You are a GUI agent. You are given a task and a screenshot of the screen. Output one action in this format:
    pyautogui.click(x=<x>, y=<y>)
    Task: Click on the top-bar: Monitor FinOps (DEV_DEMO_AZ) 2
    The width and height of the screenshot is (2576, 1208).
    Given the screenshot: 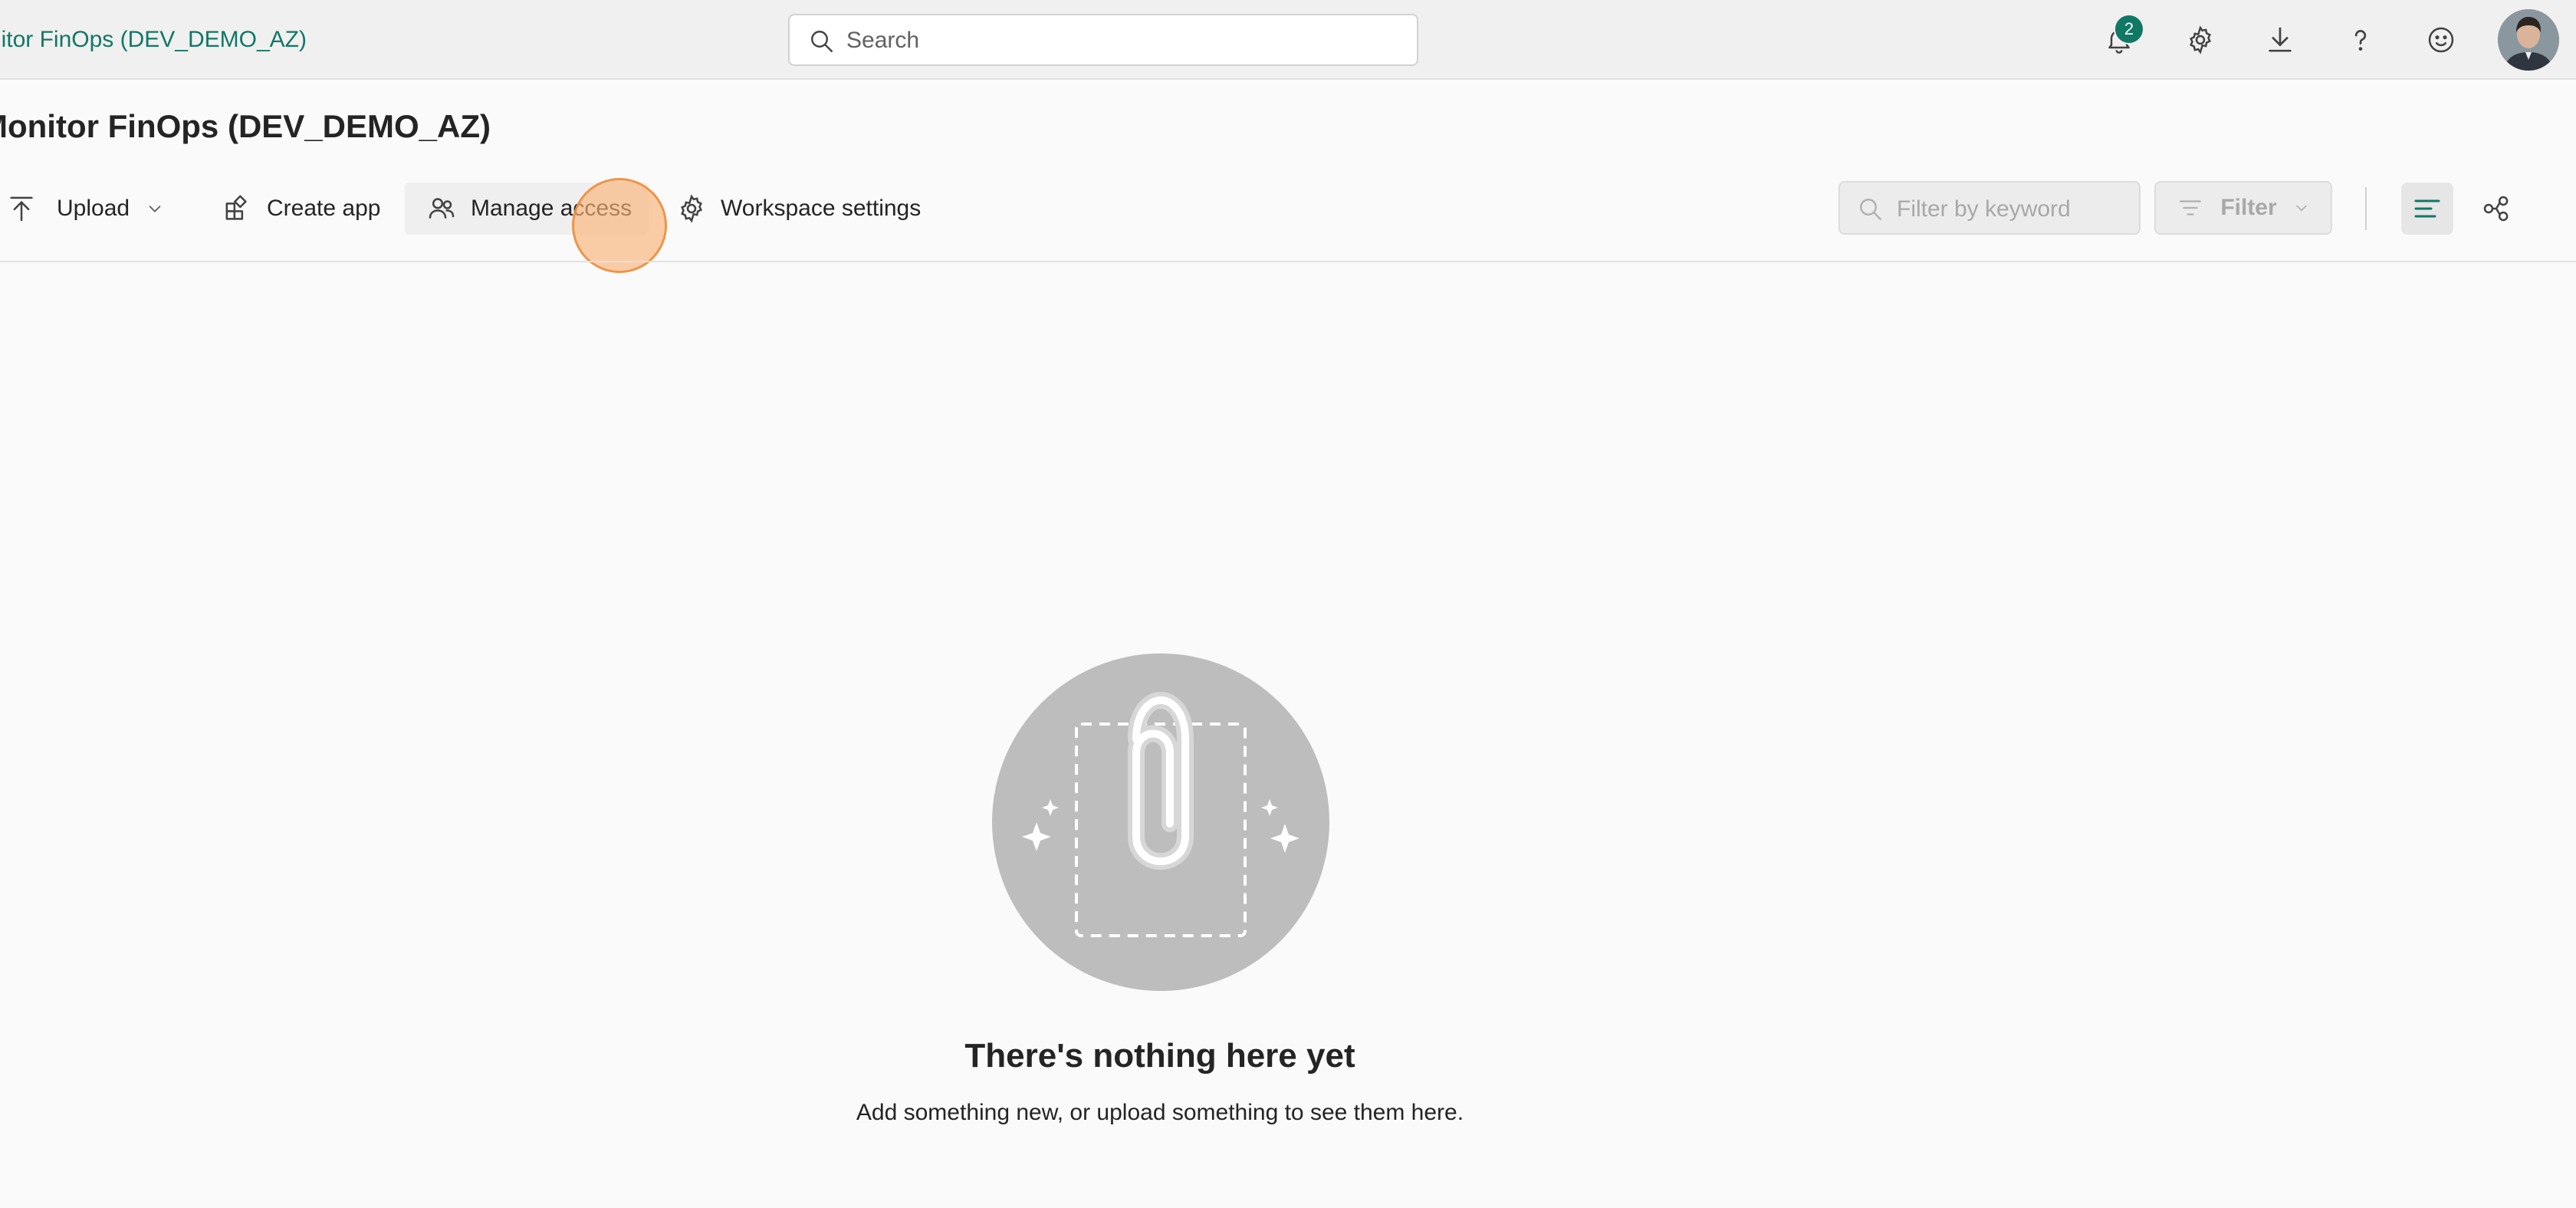 What is the action you would take?
    pyautogui.click(x=1288, y=40)
    